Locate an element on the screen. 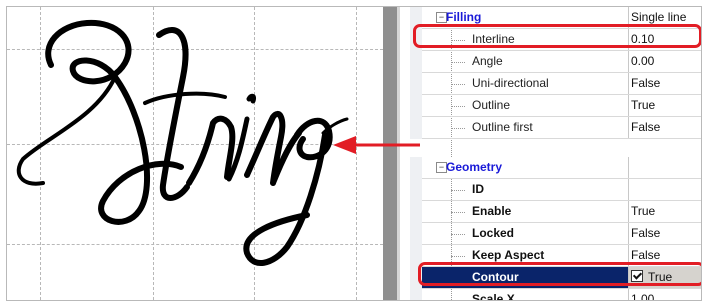 The height and width of the screenshot is (305, 707). callout-arrow is located at coordinates (376, 145).